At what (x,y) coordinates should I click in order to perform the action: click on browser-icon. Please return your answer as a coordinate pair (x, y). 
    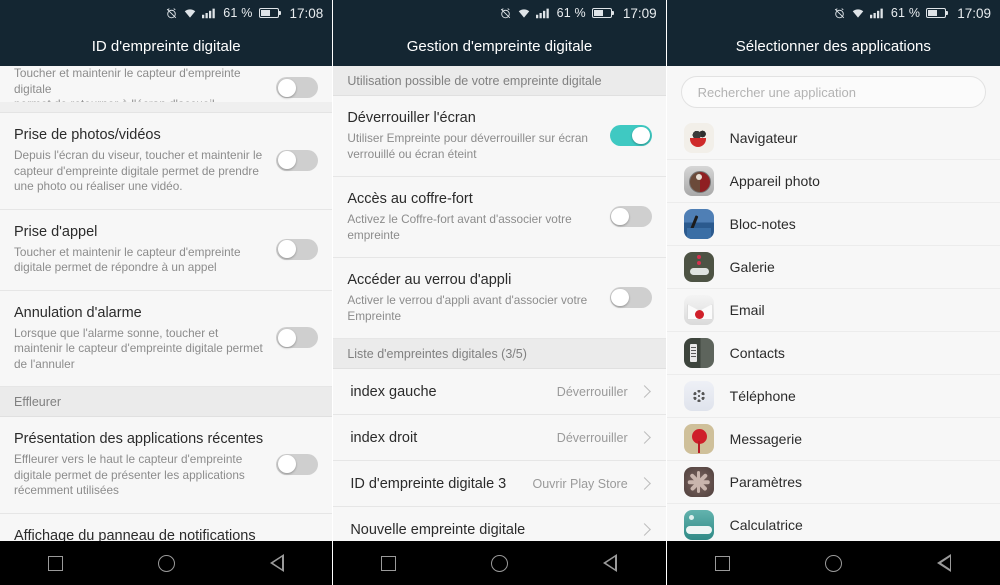
    Looking at the image, I should click on (698, 138).